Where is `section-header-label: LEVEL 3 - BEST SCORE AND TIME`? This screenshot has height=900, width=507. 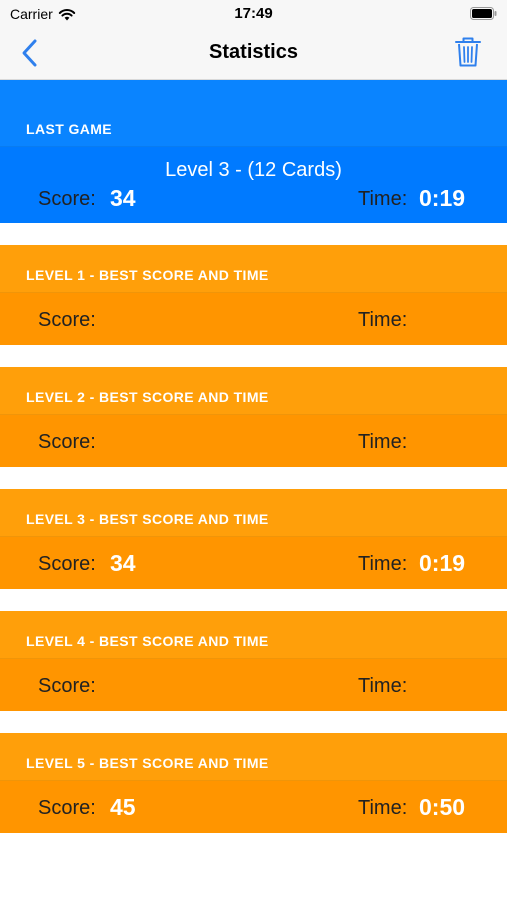
section-header-label: LEVEL 3 - BEST SCORE AND TIME is located at coordinates (147, 519).